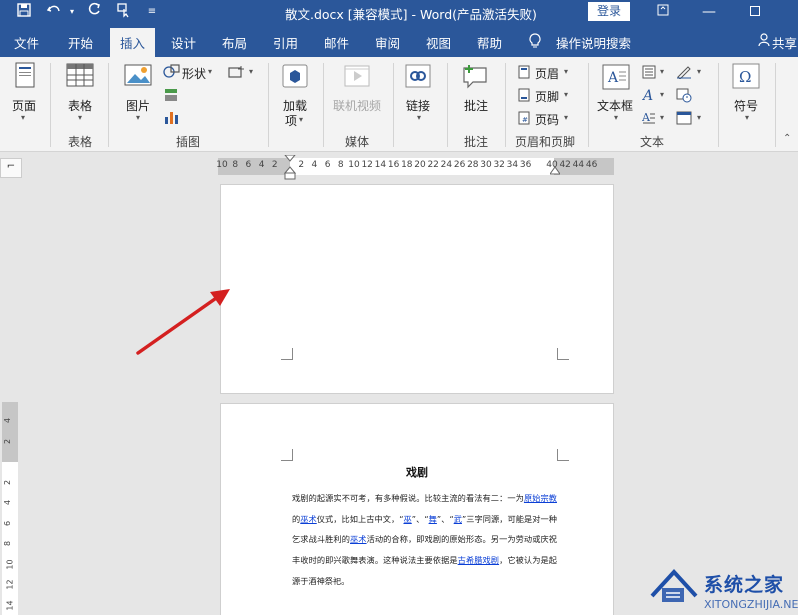  What do you see at coordinates (314, 165) in the screenshot?
I see `ruler-tick-label: 4` at bounding box center [314, 165].